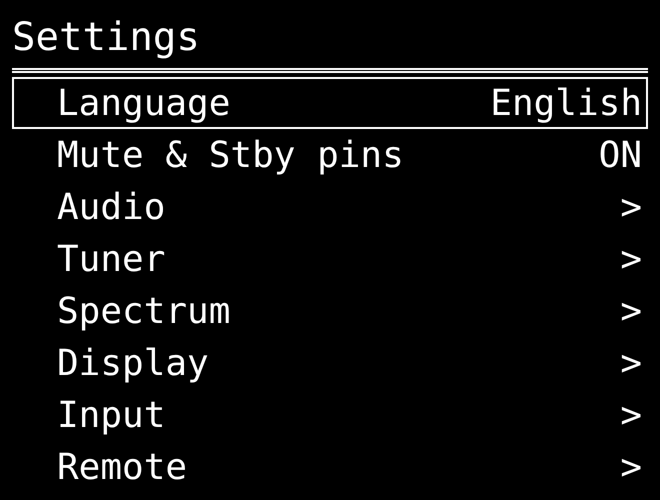  What do you see at coordinates (230, 155) in the screenshot?
I see `menu-label: Mute & Stby pins` at bounding box center [230, 155].